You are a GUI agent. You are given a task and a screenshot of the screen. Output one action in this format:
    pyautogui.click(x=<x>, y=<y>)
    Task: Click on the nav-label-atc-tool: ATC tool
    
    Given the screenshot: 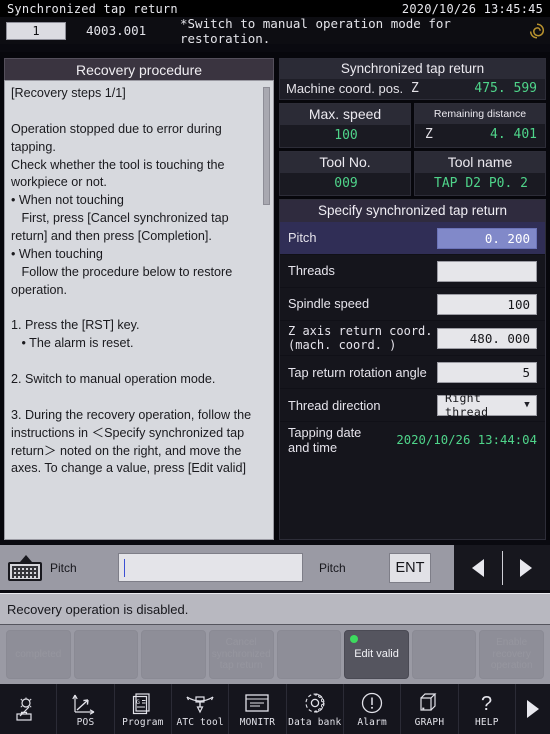 What is the action you would take?
    pyautogui.click(x=200, y=722)
    